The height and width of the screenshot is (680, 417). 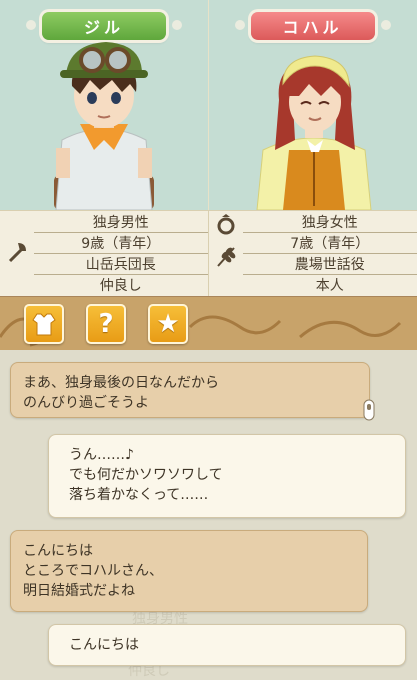 I want to click on info-column-left: 独身男性 9歳（青年） 山岳兵団長 仲良し, so click(x=104, y=254).